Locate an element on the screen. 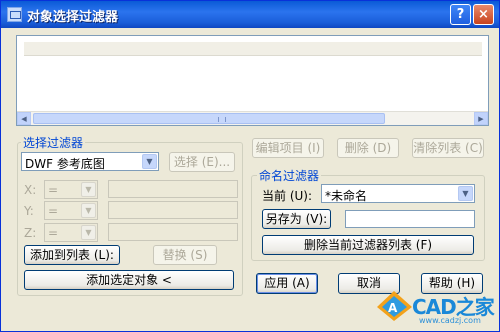 The height and width of the screenshot is (332, 500). current-label: 当前 (U): is located at coordinates (287, 196).